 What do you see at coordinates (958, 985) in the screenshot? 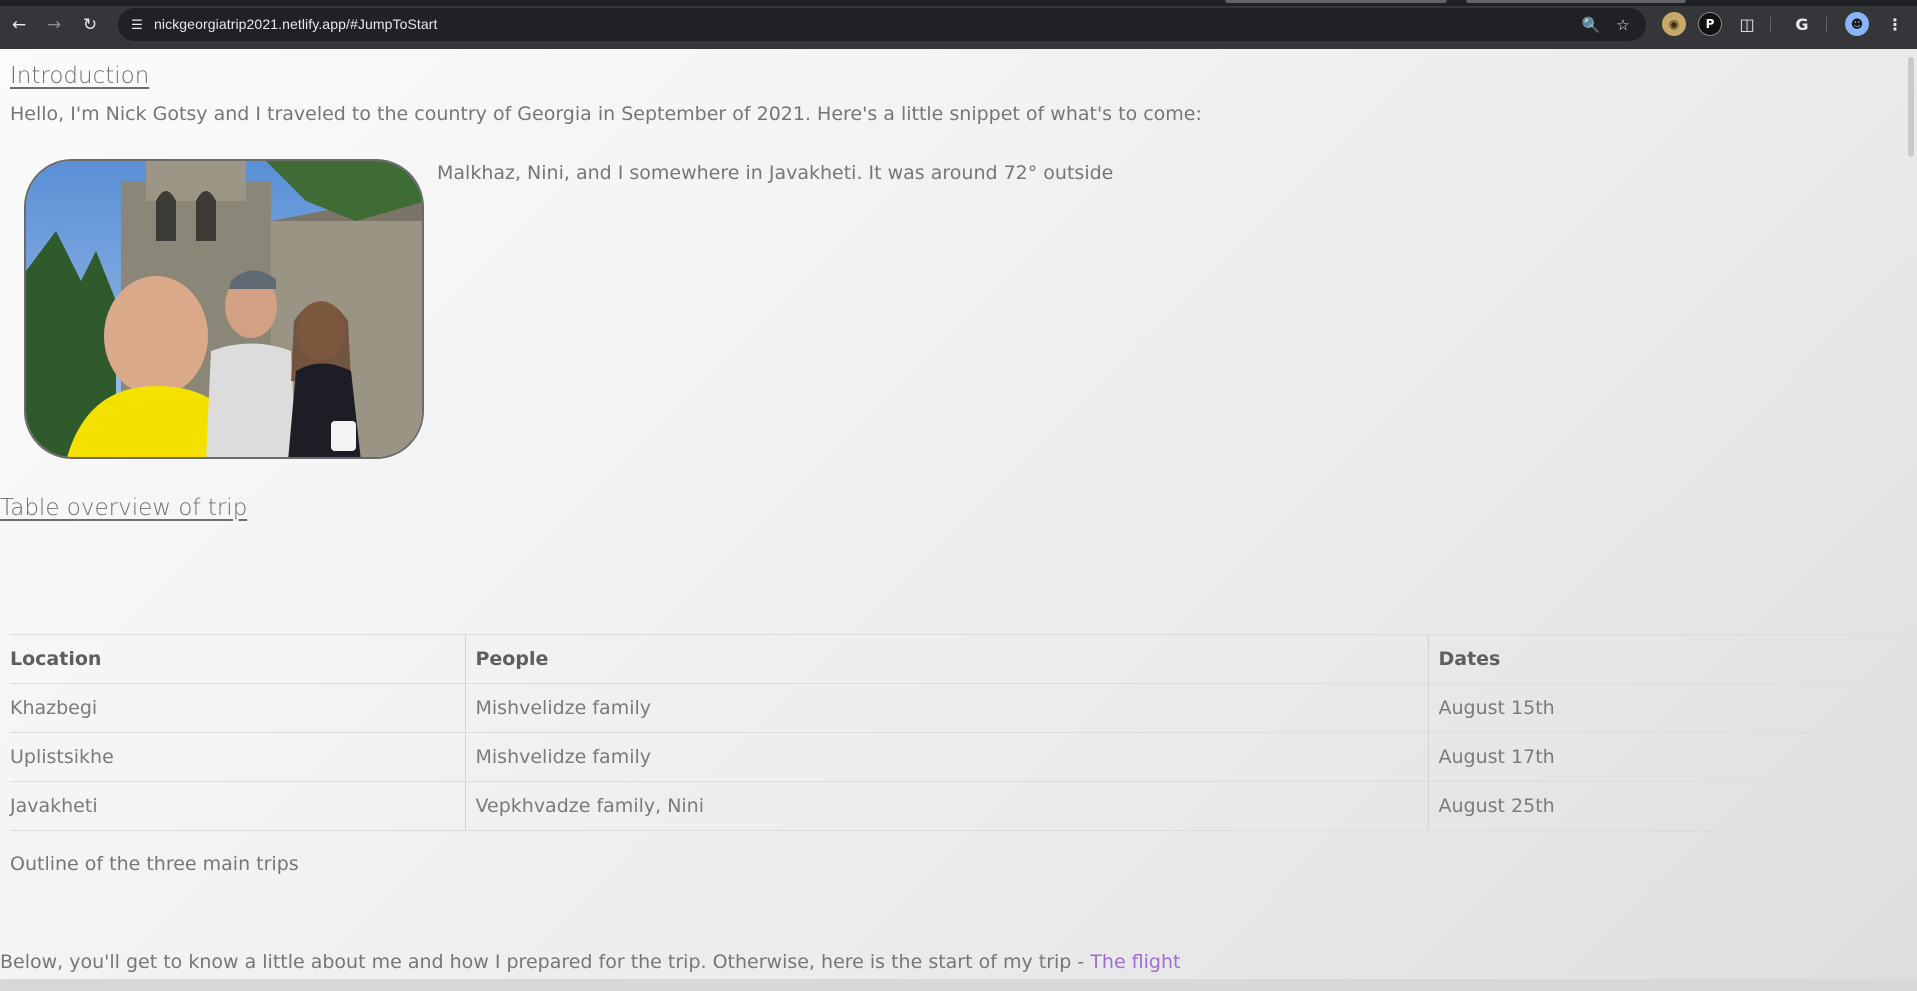
I see `horizontal-scrollbar` at bounding box center [958, 985].